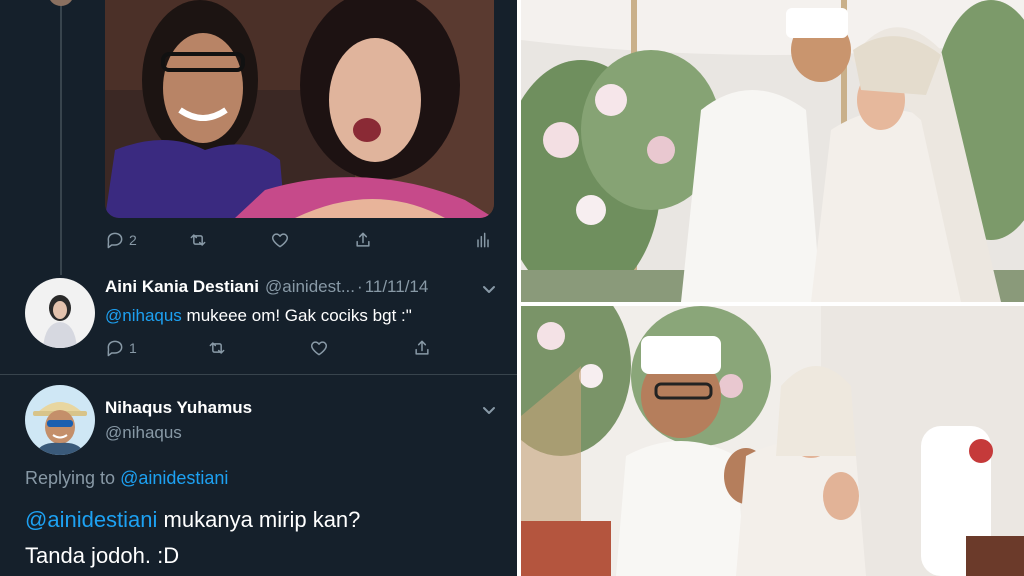 Image resolution: width=1024 pixels, height=576 pixels. I want to click on nihaqus-tweet-line-1-text: mukanya mirip kan?, so click(259, 519).